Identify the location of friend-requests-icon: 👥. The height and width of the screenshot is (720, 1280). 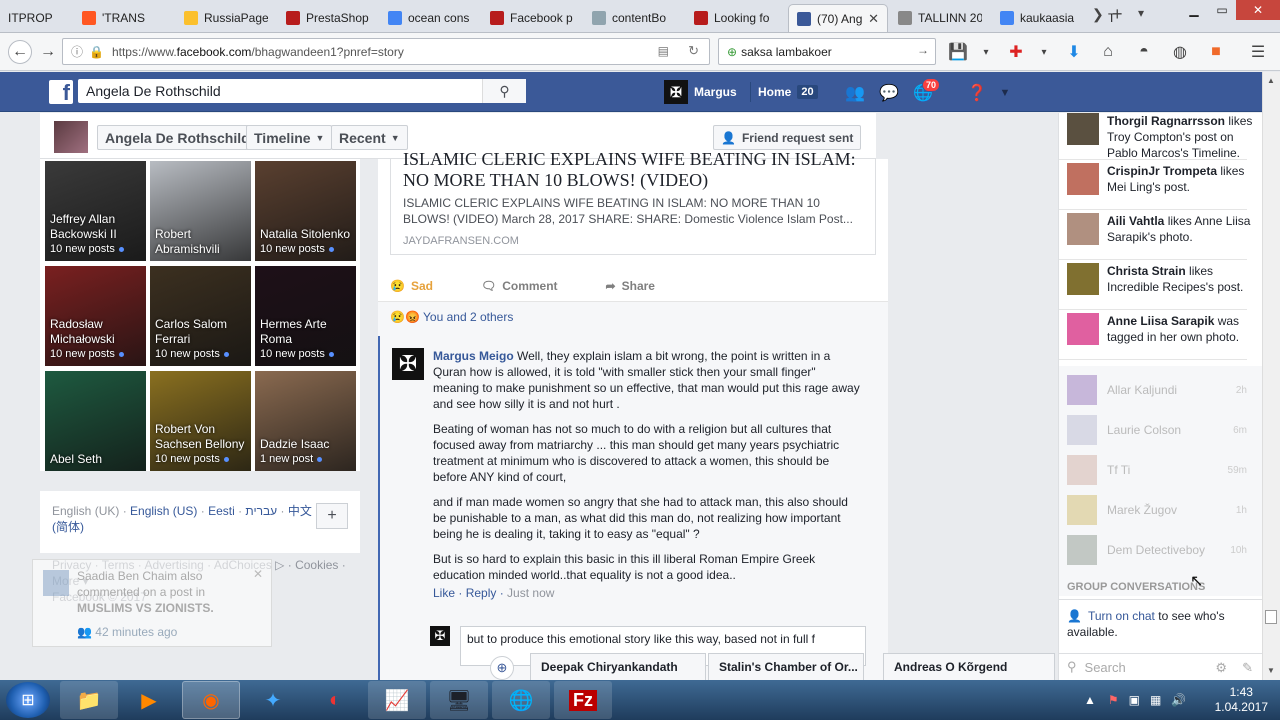
(855, 93).